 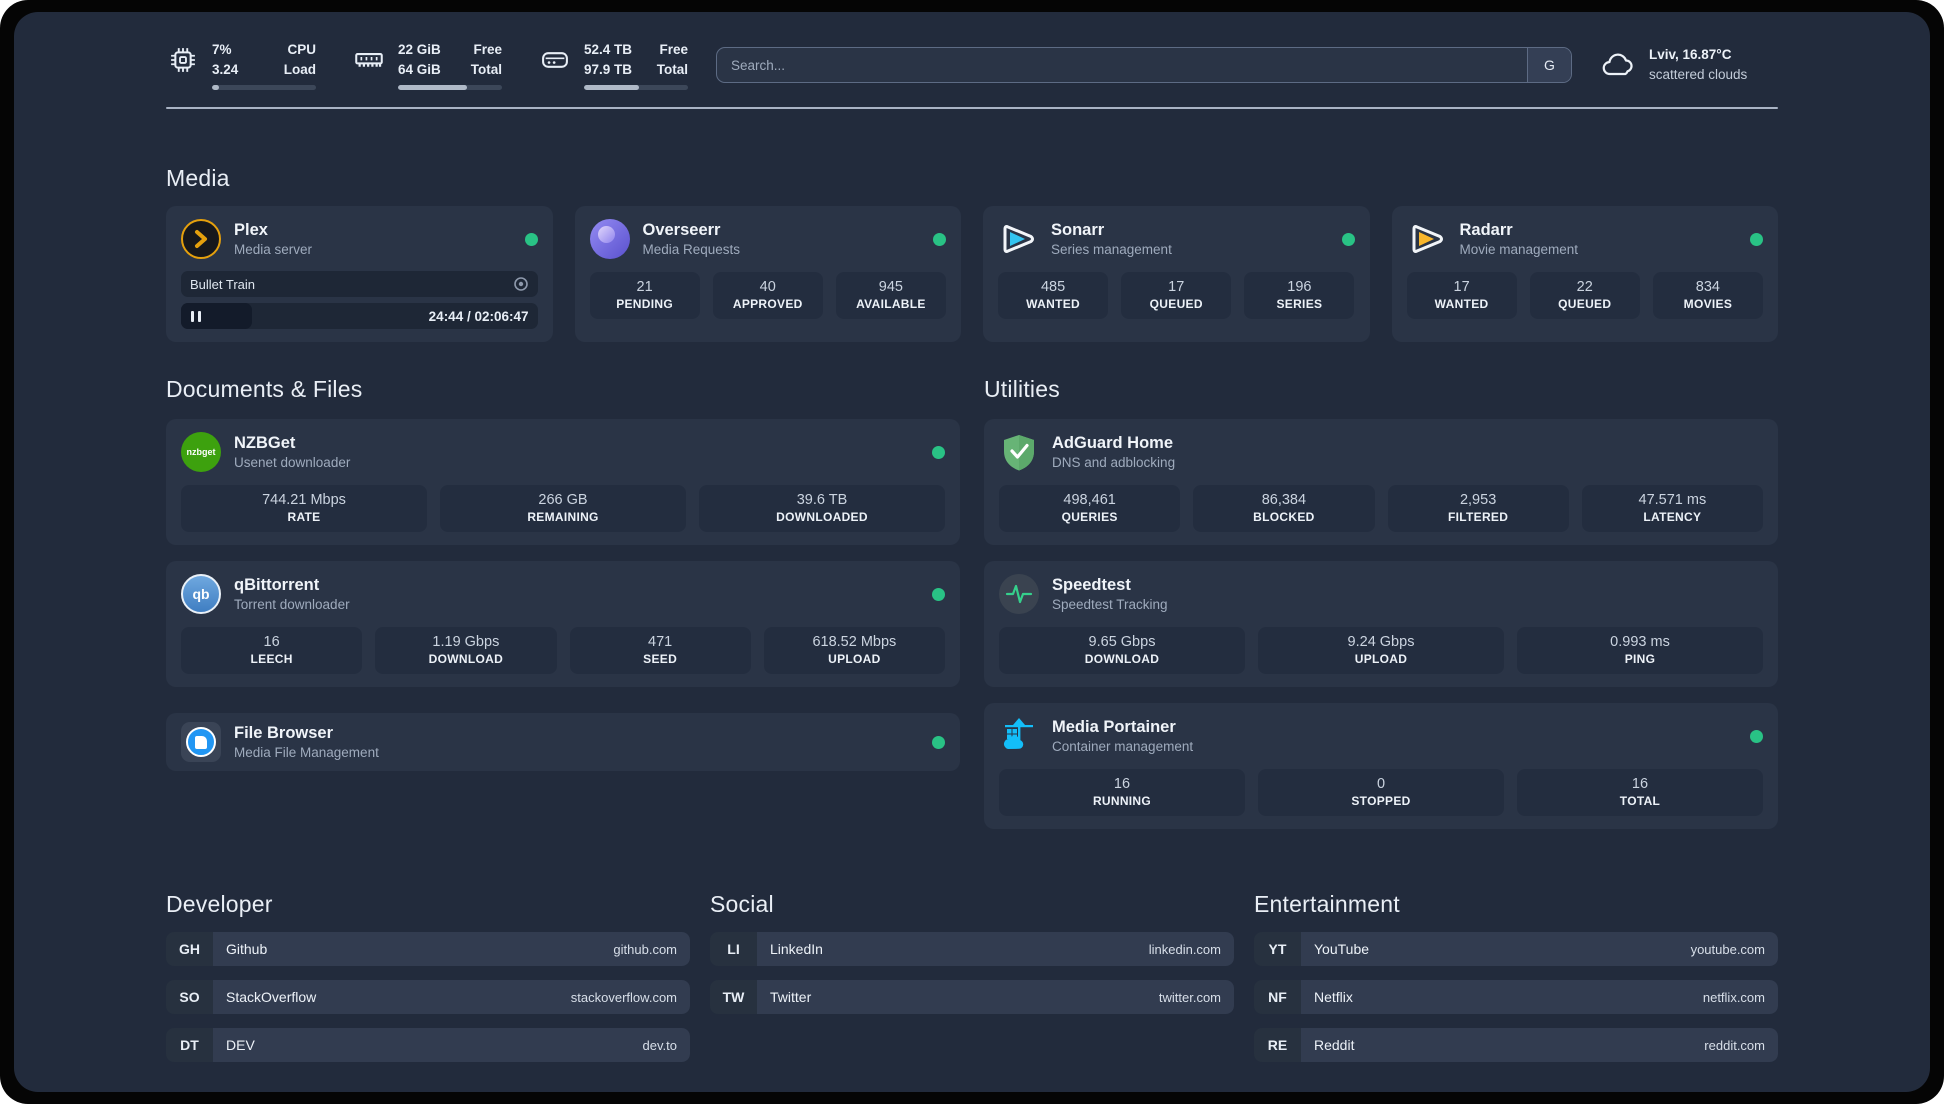 What do you see at coordinates (487, 50) in the screenshot?
I see `memory-free-label: Free` at bounding box center [487, 50].